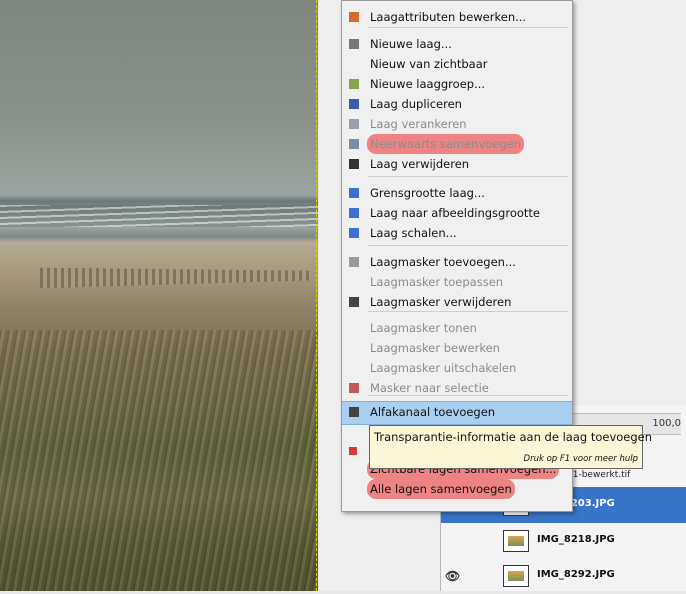  I want to click on menu-item: Masker naar selectie, so click(457, 388).